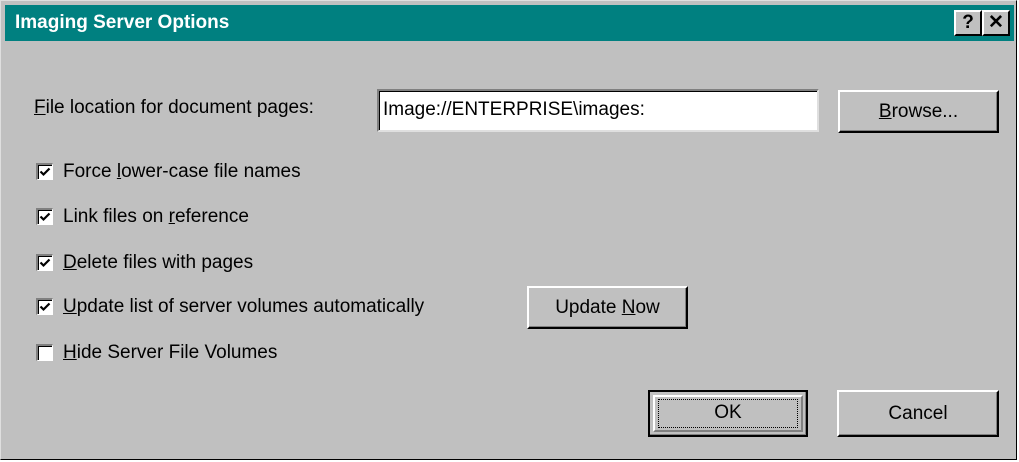 The image size is (1019, 462). Describe the element at coordinates (598, 110) in the screenshot. I see `file-location-input: Image://ENTERPRISE\images:` at that location.